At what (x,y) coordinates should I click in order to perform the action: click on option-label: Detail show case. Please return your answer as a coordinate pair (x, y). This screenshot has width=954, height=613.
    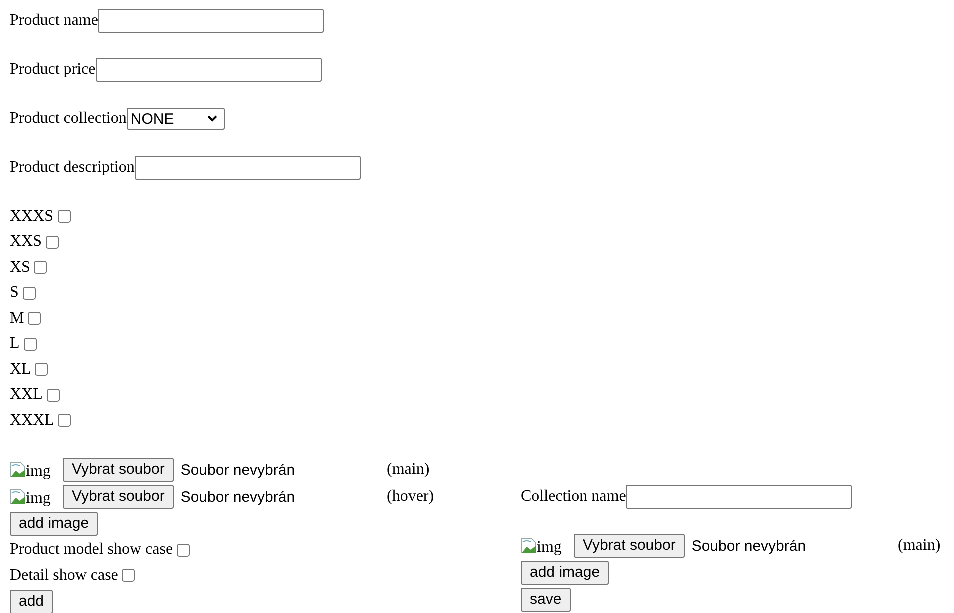
    Looking at the image, I should click on (64, 575).